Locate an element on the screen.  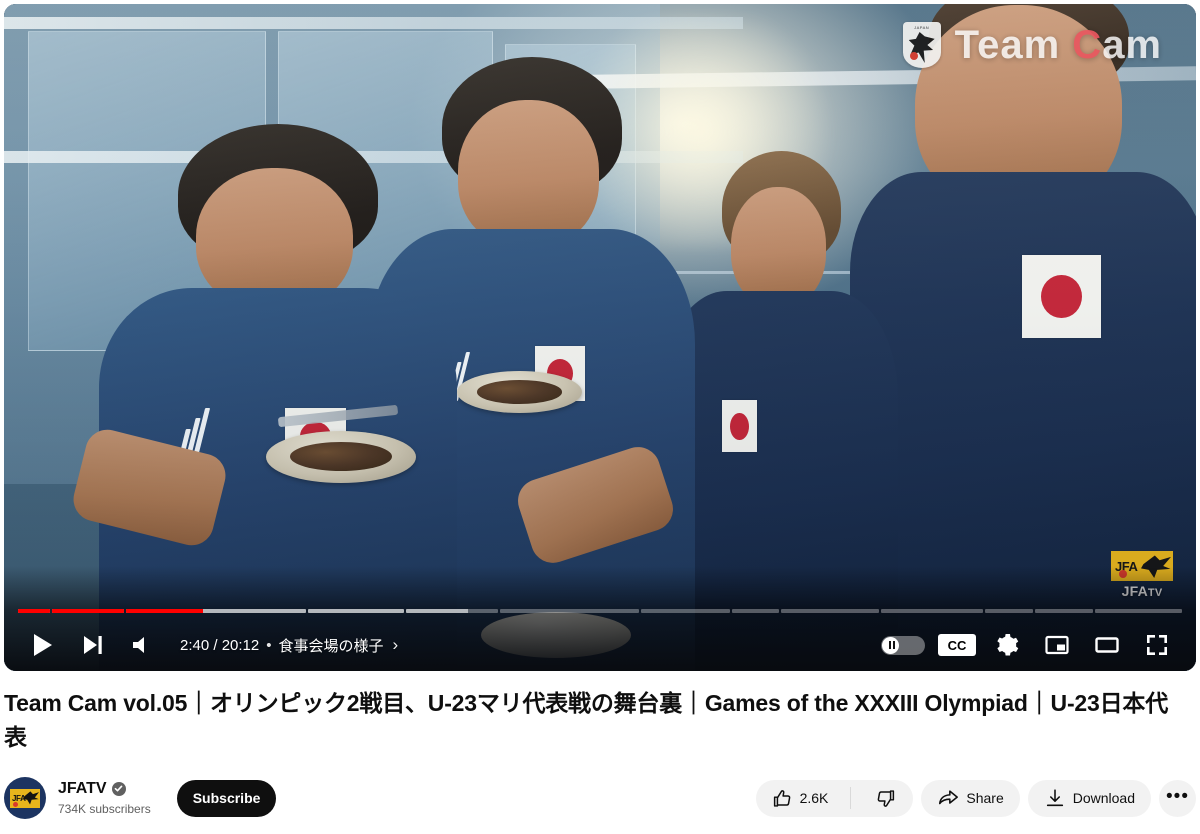
player-control-bar: 2:40 / 20:12 • 食事会場の様子 › CC is located at coordinates (600, 645).